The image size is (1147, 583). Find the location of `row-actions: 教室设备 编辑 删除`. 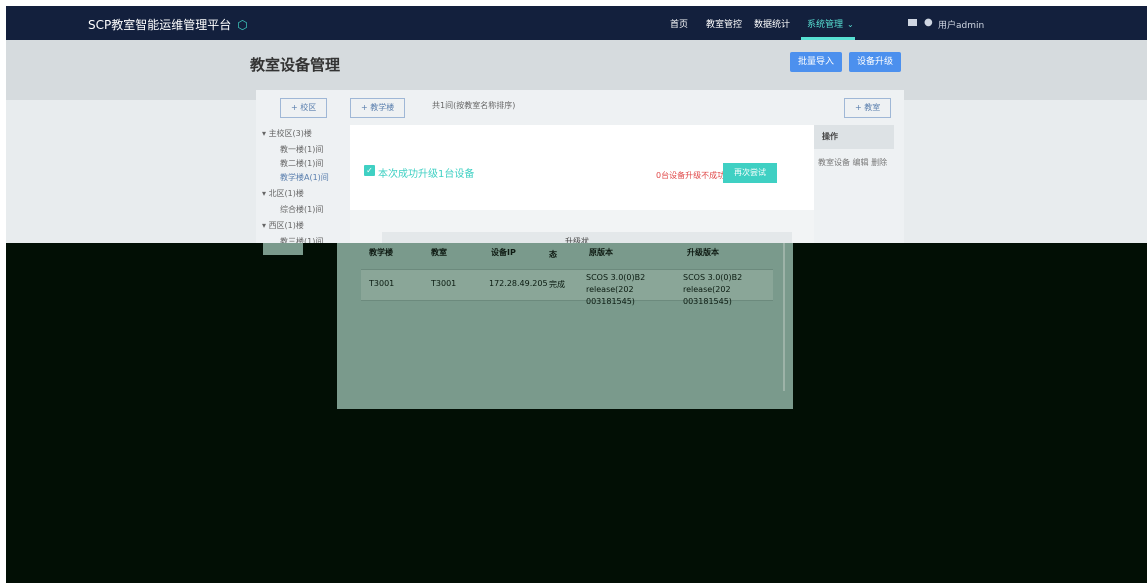

row-actions: 教室设备 编辑 删除 is located at coordinates (854, 163).